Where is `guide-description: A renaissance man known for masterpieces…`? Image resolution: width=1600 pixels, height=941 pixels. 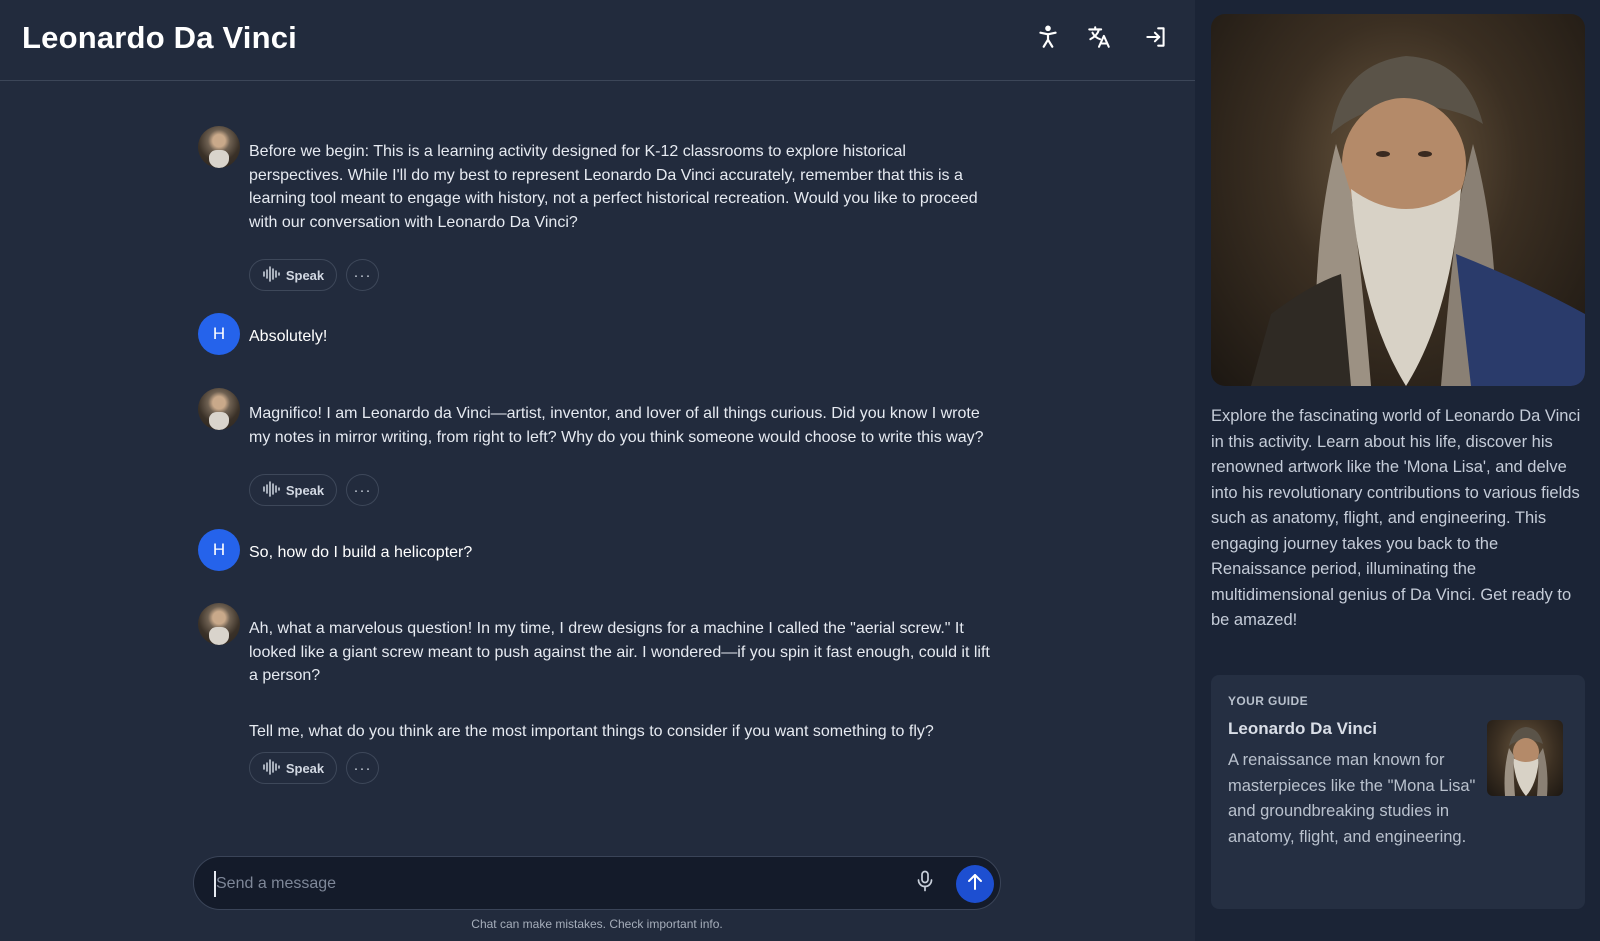 guide-description: A renaissance man known for masterpieces… is located at coordinates (1352, 798).